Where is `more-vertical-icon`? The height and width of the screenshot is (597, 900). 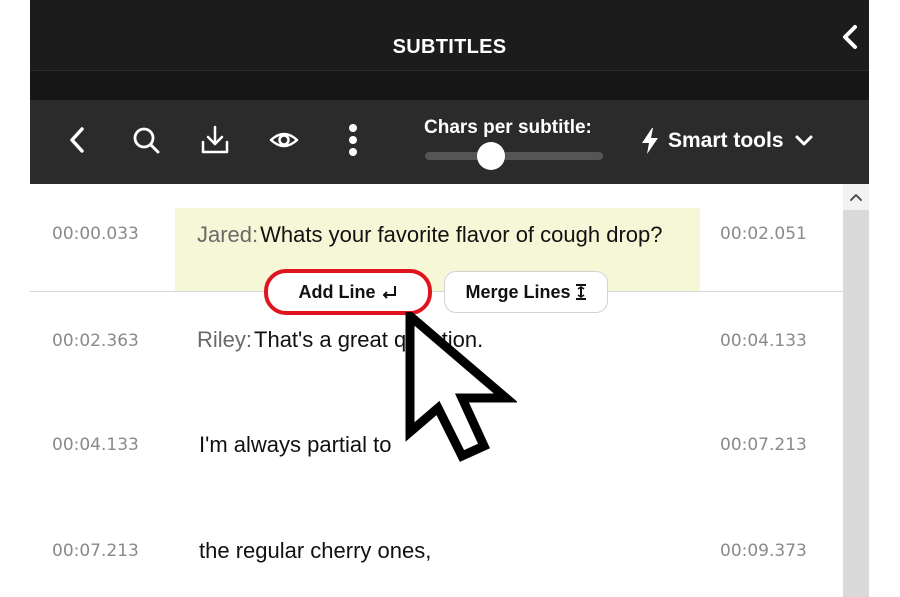
more-vertical-icon is located at coordinates (353, 140).